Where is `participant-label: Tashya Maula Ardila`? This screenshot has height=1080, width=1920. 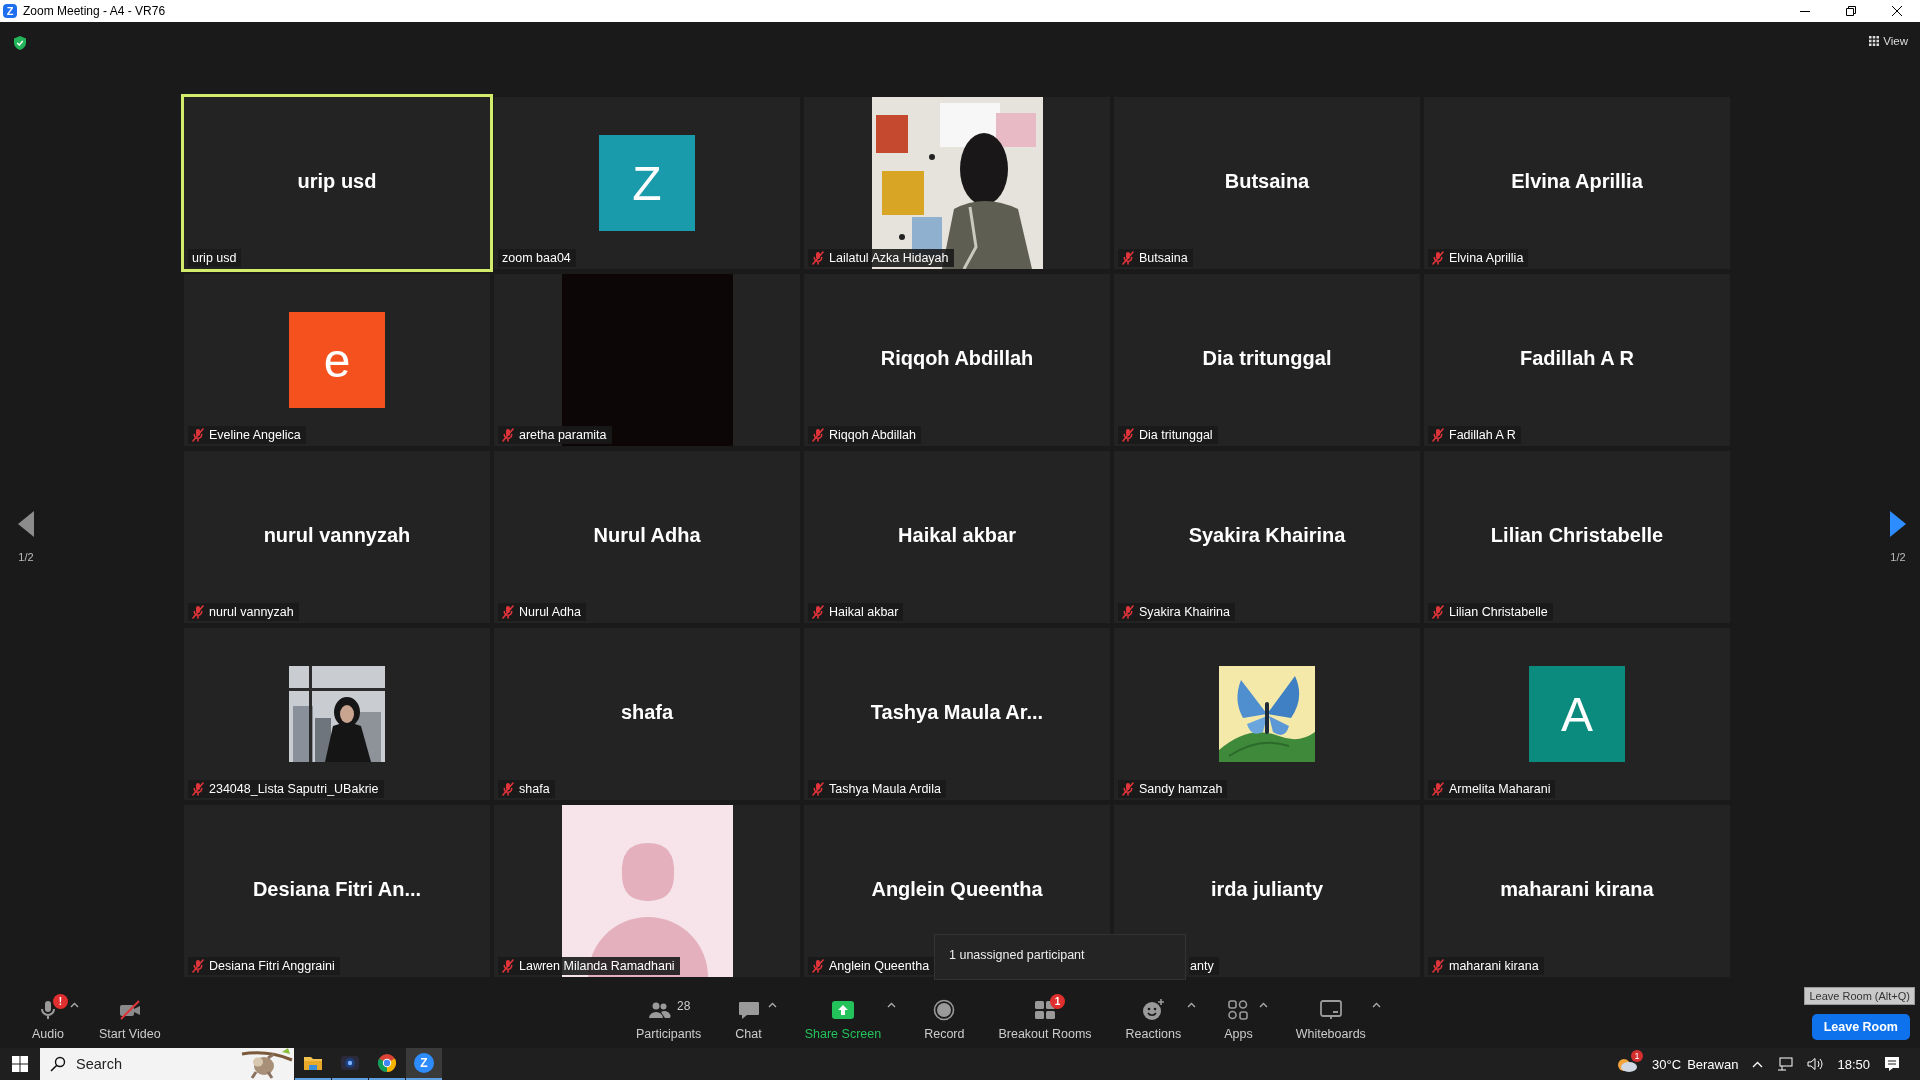 participant-label: Tashya Maula Ardila is located at coordinates (885, 789).